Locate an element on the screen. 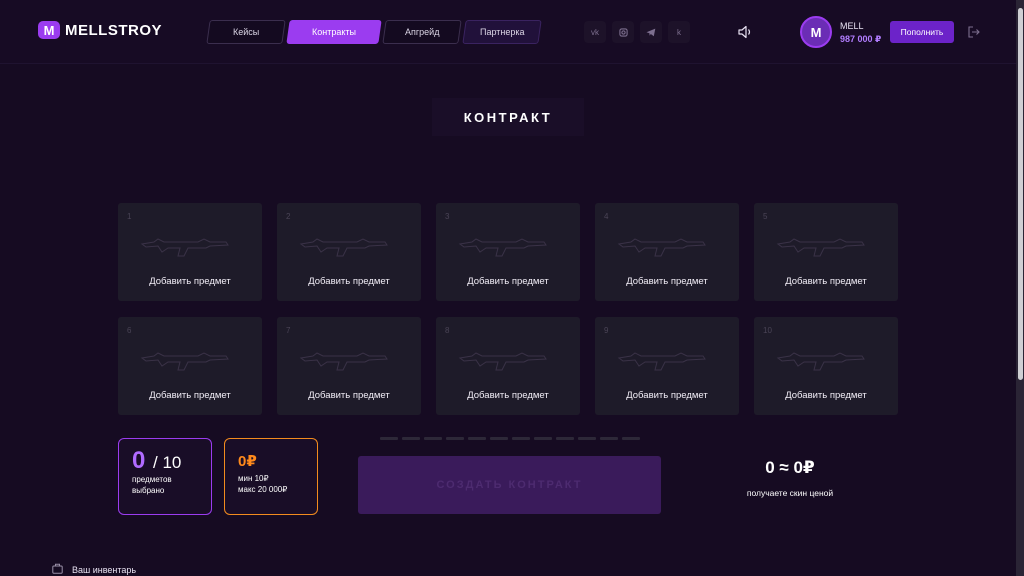  vk-icon: vk is located at coordinates (595, 32).